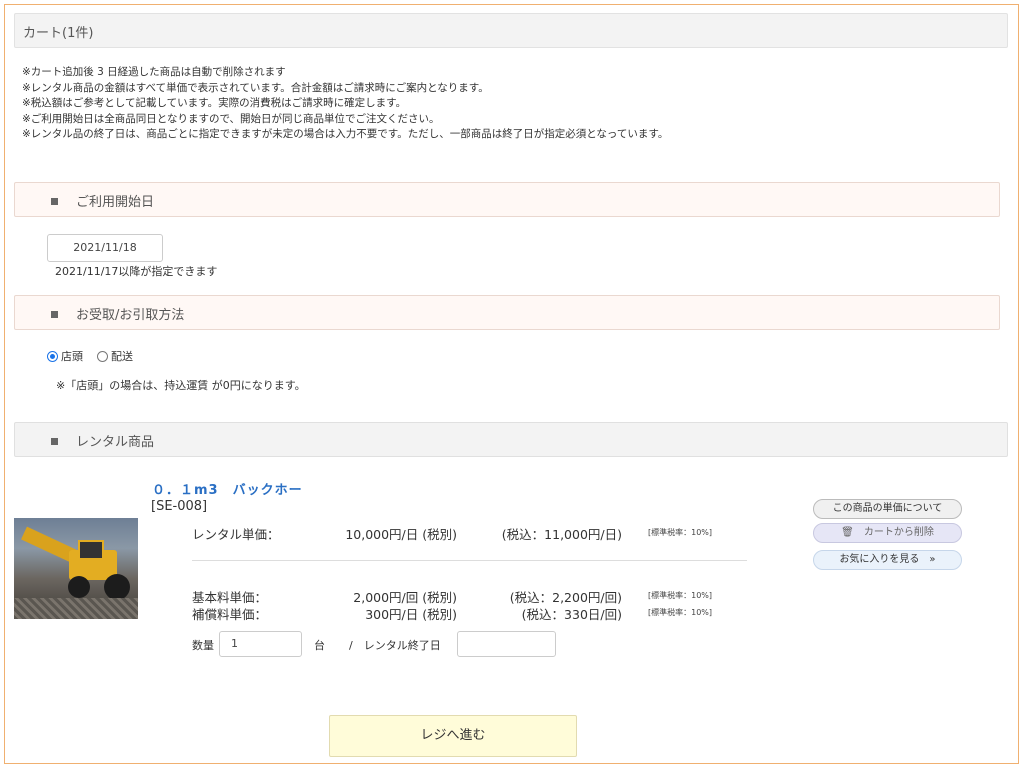  Describe the element at coordinates (561, 534) in the screenshot. I see `price-taxed: (税込：11,000円/日)` at that location.